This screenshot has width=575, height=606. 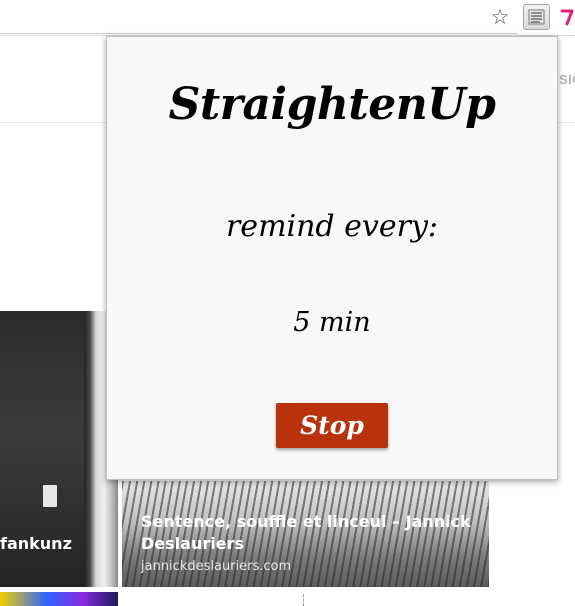 What do you see at coordinates (567, 17) in the screenshot?
I see `pink-extension-icon` at bounding box center [567, 17].